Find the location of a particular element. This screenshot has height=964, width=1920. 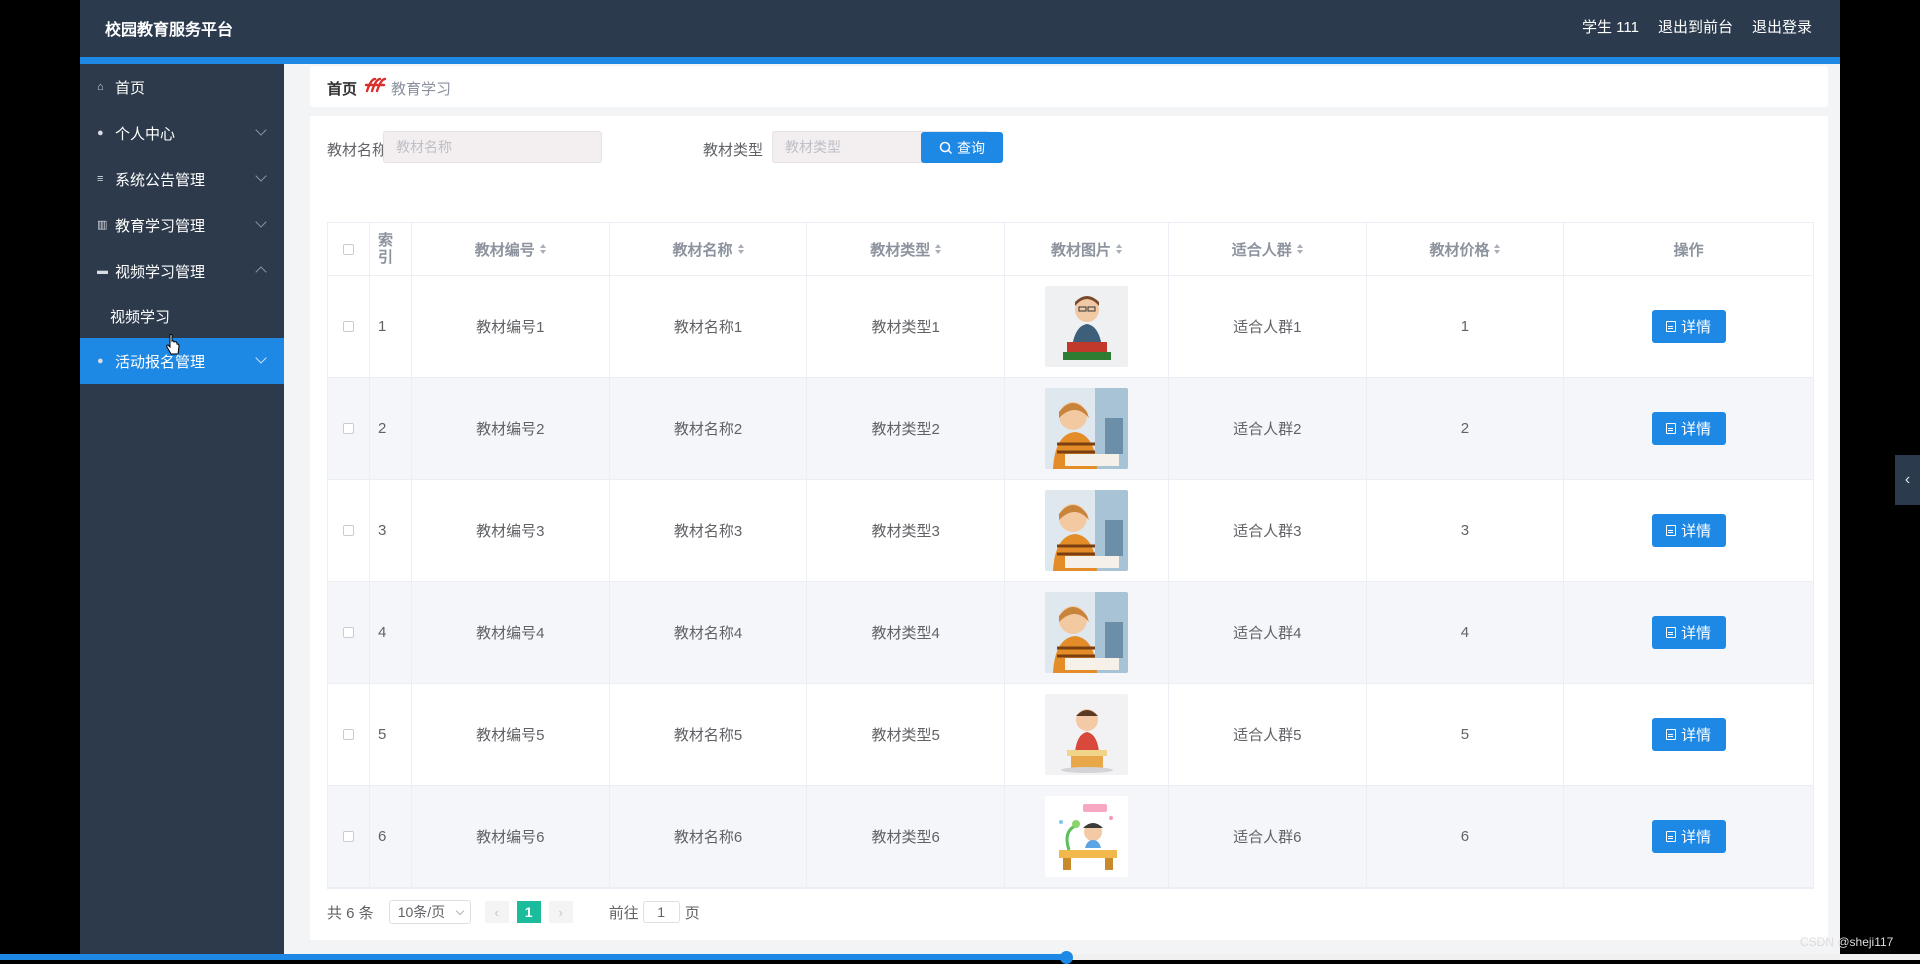

query-button: 查询 is located at coordinates (962, 147).